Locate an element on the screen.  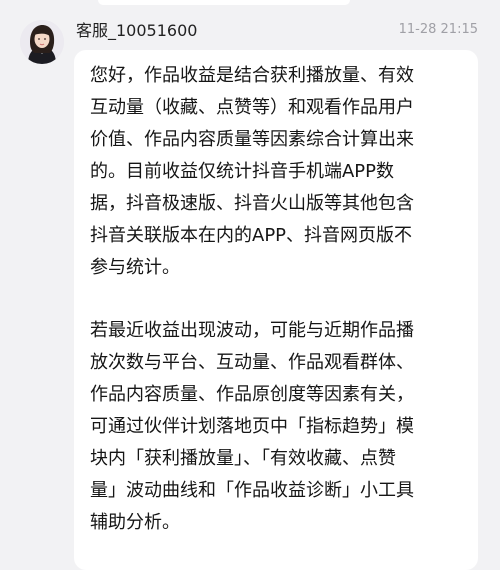
customer-service-avatar-icon is located at coordinates (42, 42).